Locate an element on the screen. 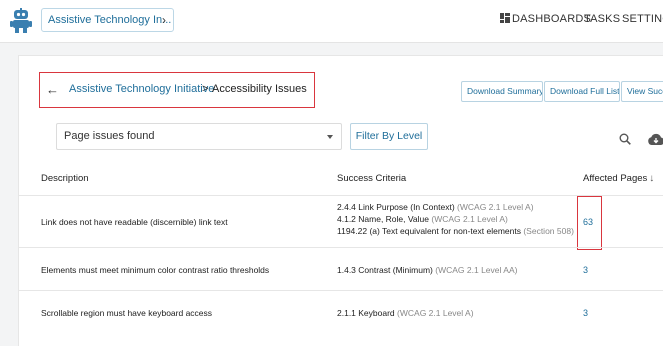  organization-select: Assistive Technology In... › is located at coordinates (107, 20).